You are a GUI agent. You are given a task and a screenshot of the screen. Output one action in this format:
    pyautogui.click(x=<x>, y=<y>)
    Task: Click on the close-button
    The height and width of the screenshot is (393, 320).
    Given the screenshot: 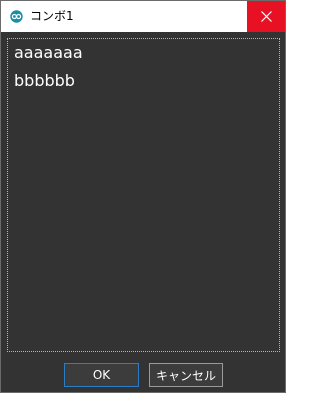 What is the action you would take?
    pyautogui.click(x=266, y=16)
    